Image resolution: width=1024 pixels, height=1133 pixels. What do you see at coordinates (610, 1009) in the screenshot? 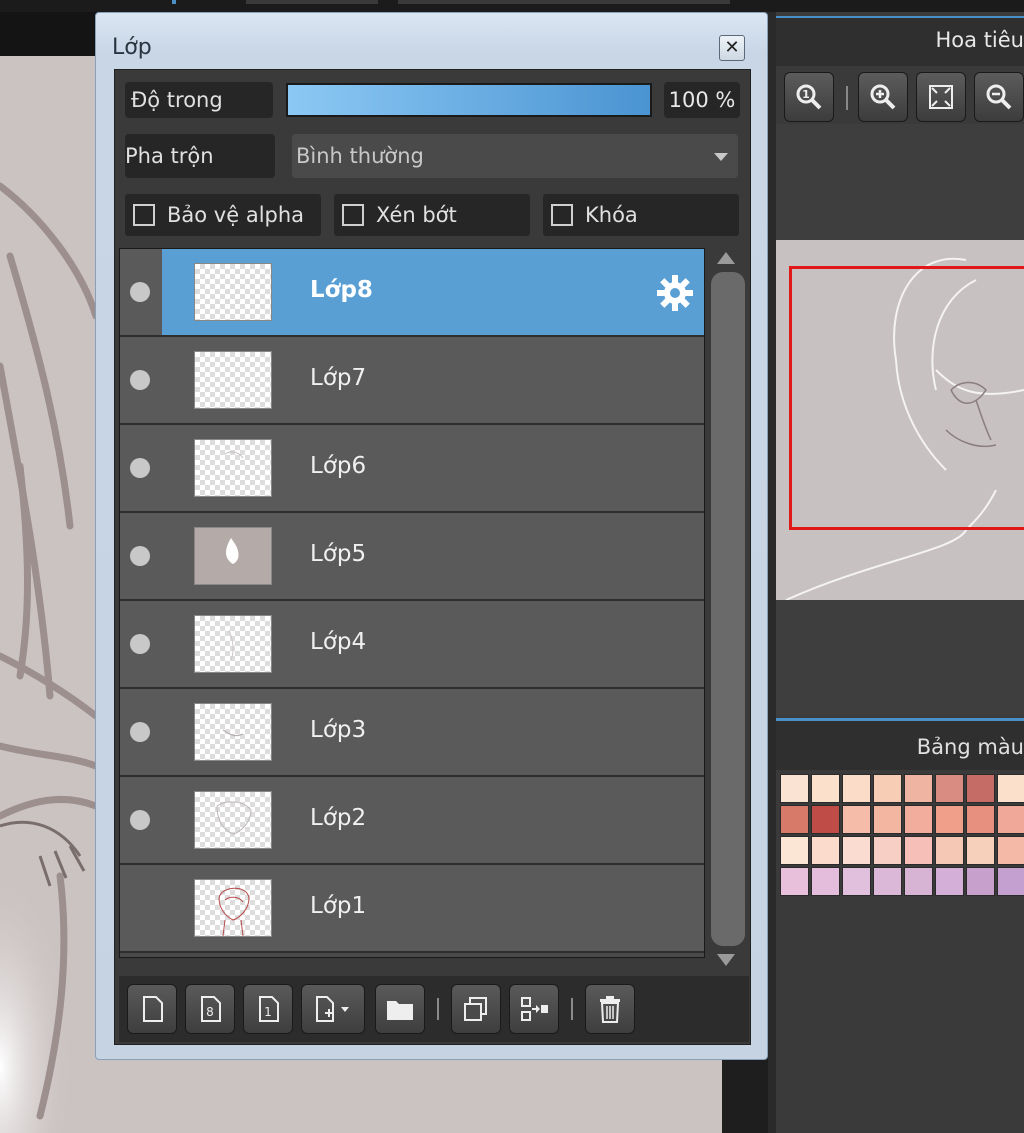
I see `delete-layer-button` at bounding box center [610, 1009].